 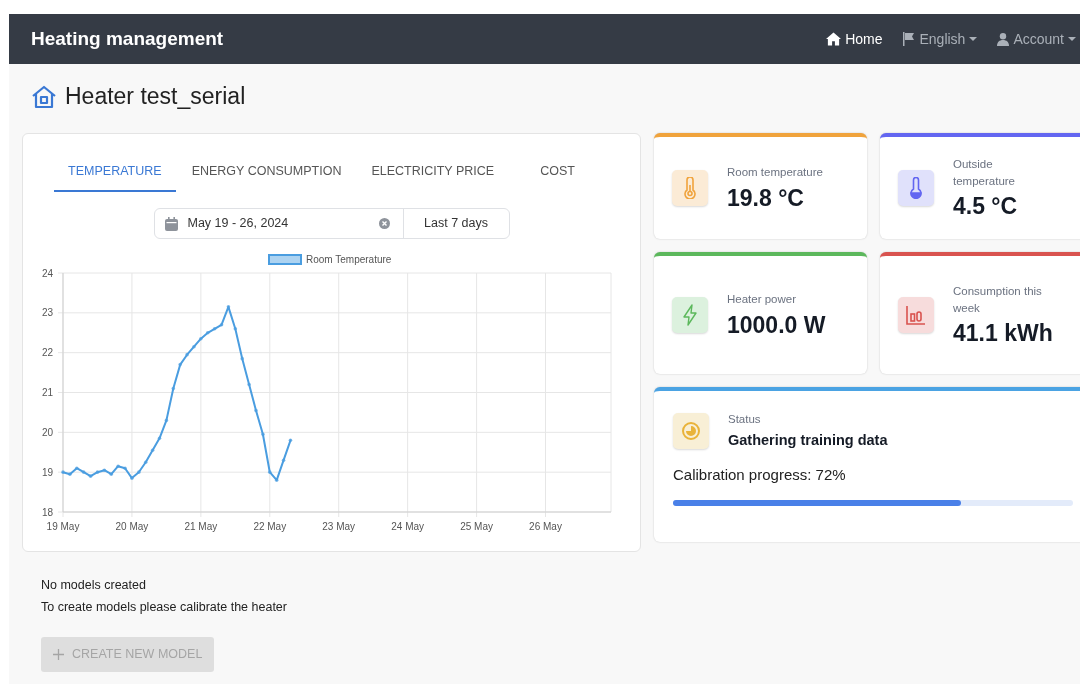 I want to click on axis-tick-label: 26 May, so click(x=545, y=527).